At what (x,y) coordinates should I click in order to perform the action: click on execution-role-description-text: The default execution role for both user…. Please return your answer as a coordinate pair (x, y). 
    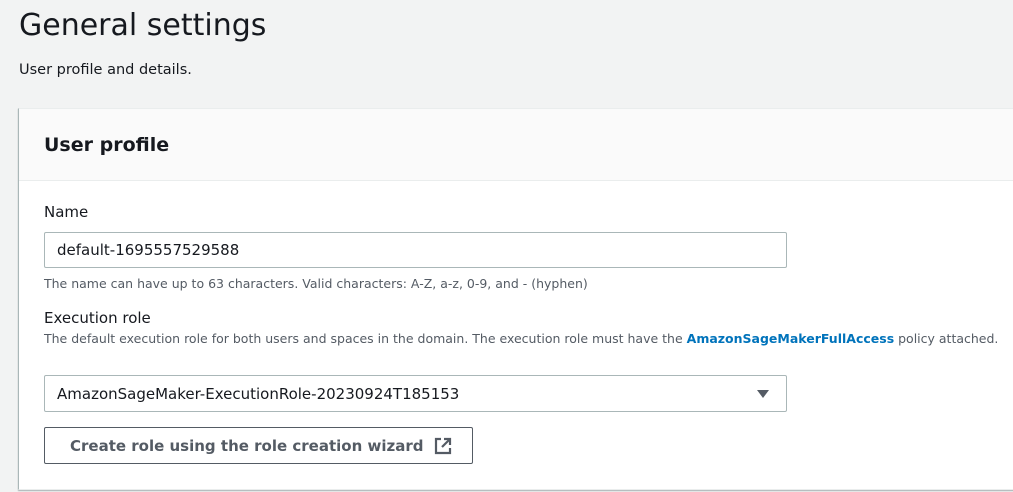
    Looking at the image, I should click on (365, 338).